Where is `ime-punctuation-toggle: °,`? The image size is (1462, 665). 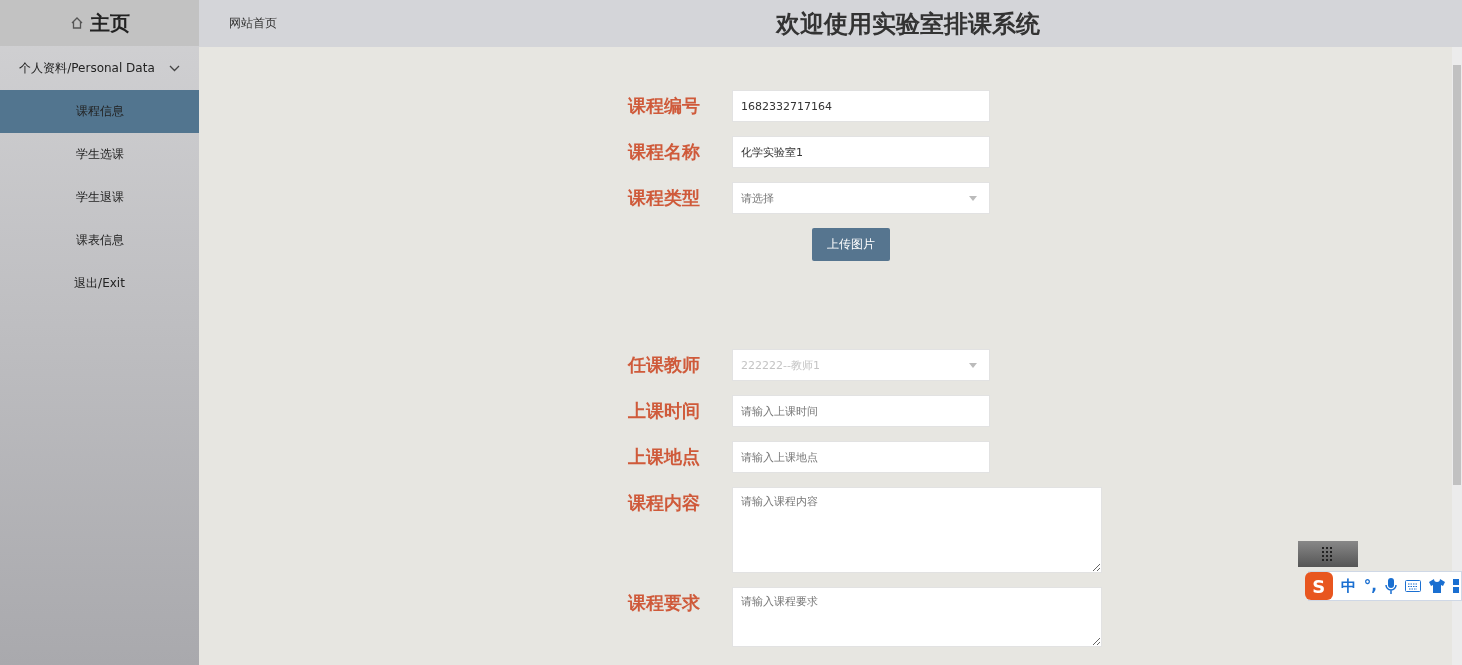 ime-punctuation-toggle: °, is located at coordinates (1370, 586).